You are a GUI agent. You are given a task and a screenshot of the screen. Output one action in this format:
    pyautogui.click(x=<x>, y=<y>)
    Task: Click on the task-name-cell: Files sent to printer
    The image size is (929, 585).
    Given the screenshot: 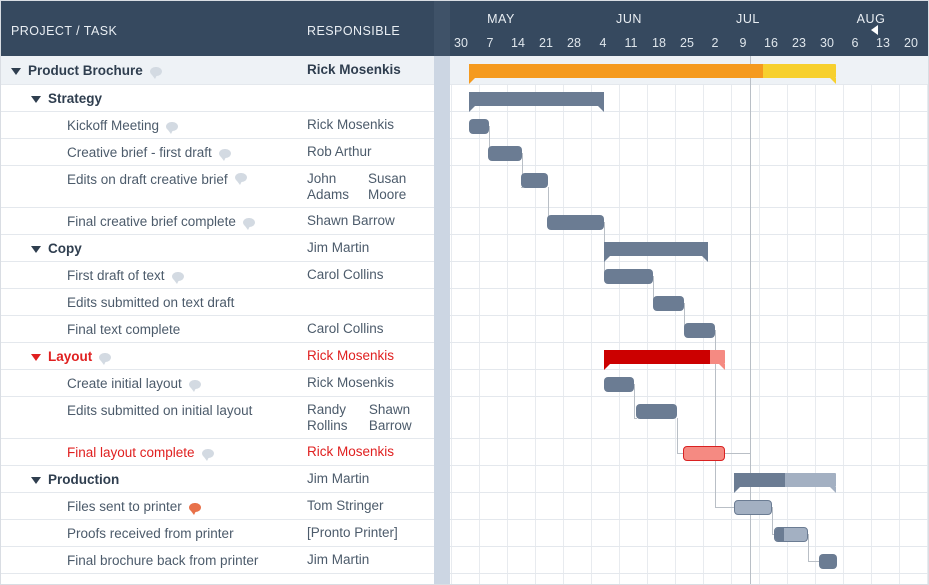 What is the action you would take?
    pyautogui.click(x=101, y=506)
    